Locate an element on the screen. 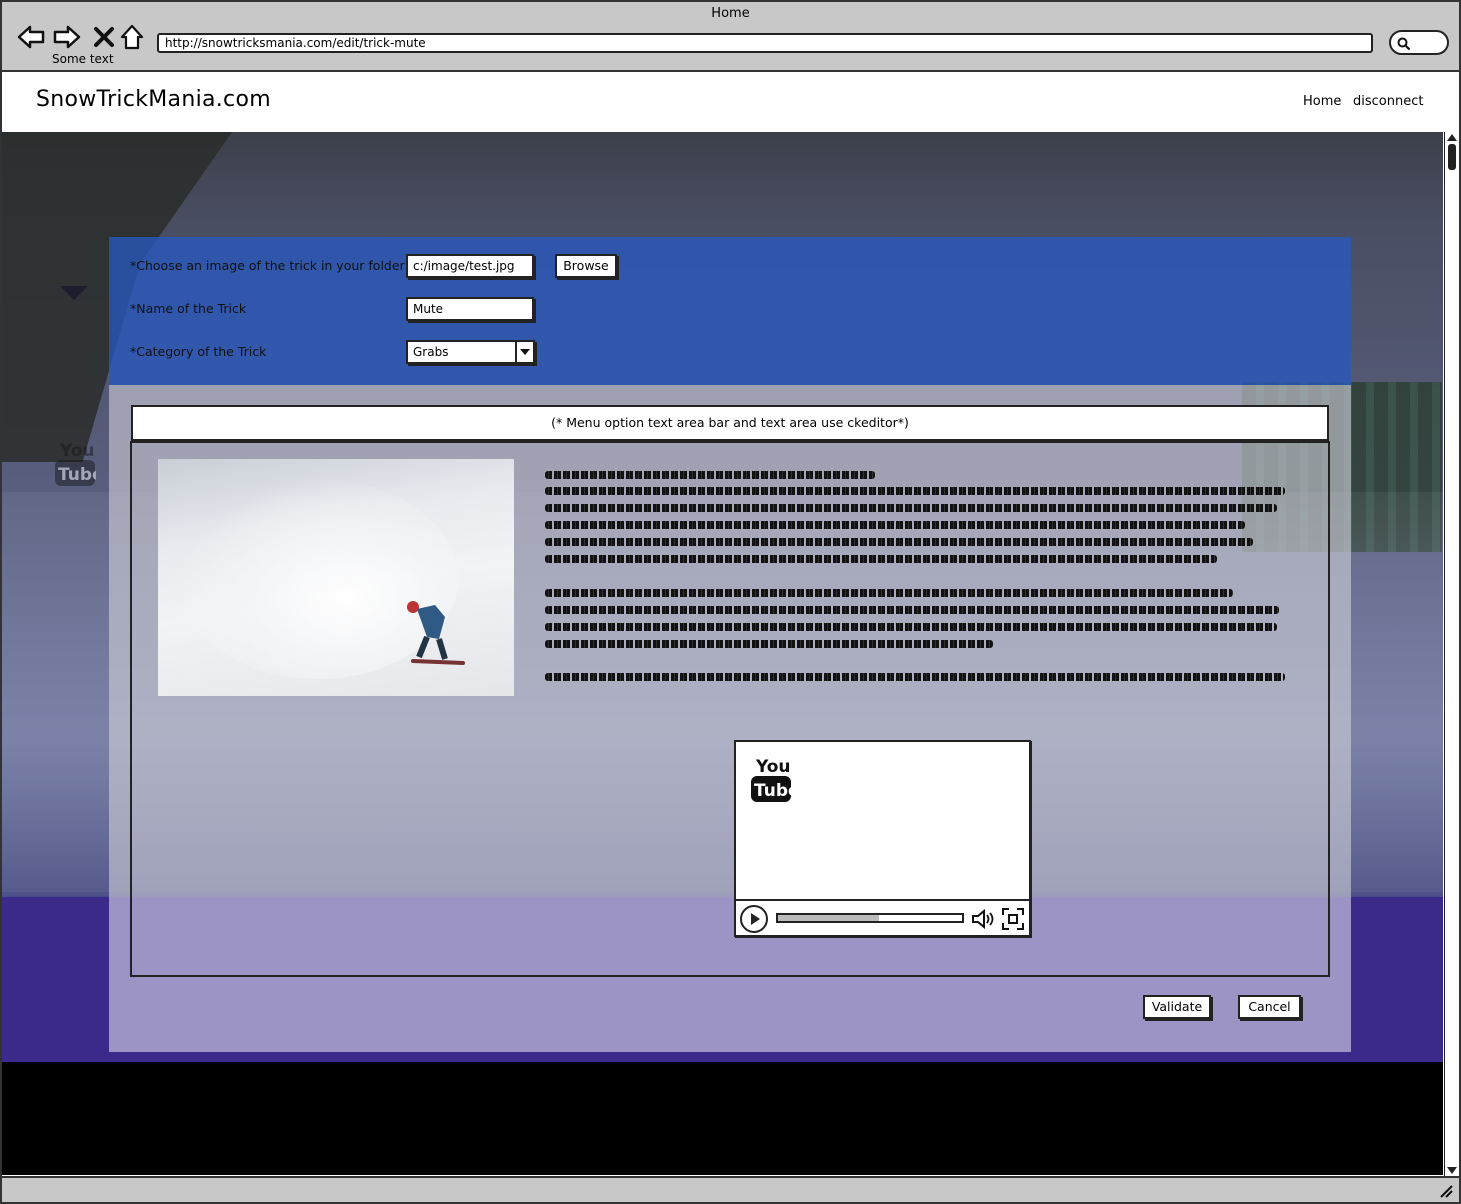 The width and height of the screenshot is (1461, 1204). site-logo: SnowTrickMania.com is located at coordinates (153, 99).